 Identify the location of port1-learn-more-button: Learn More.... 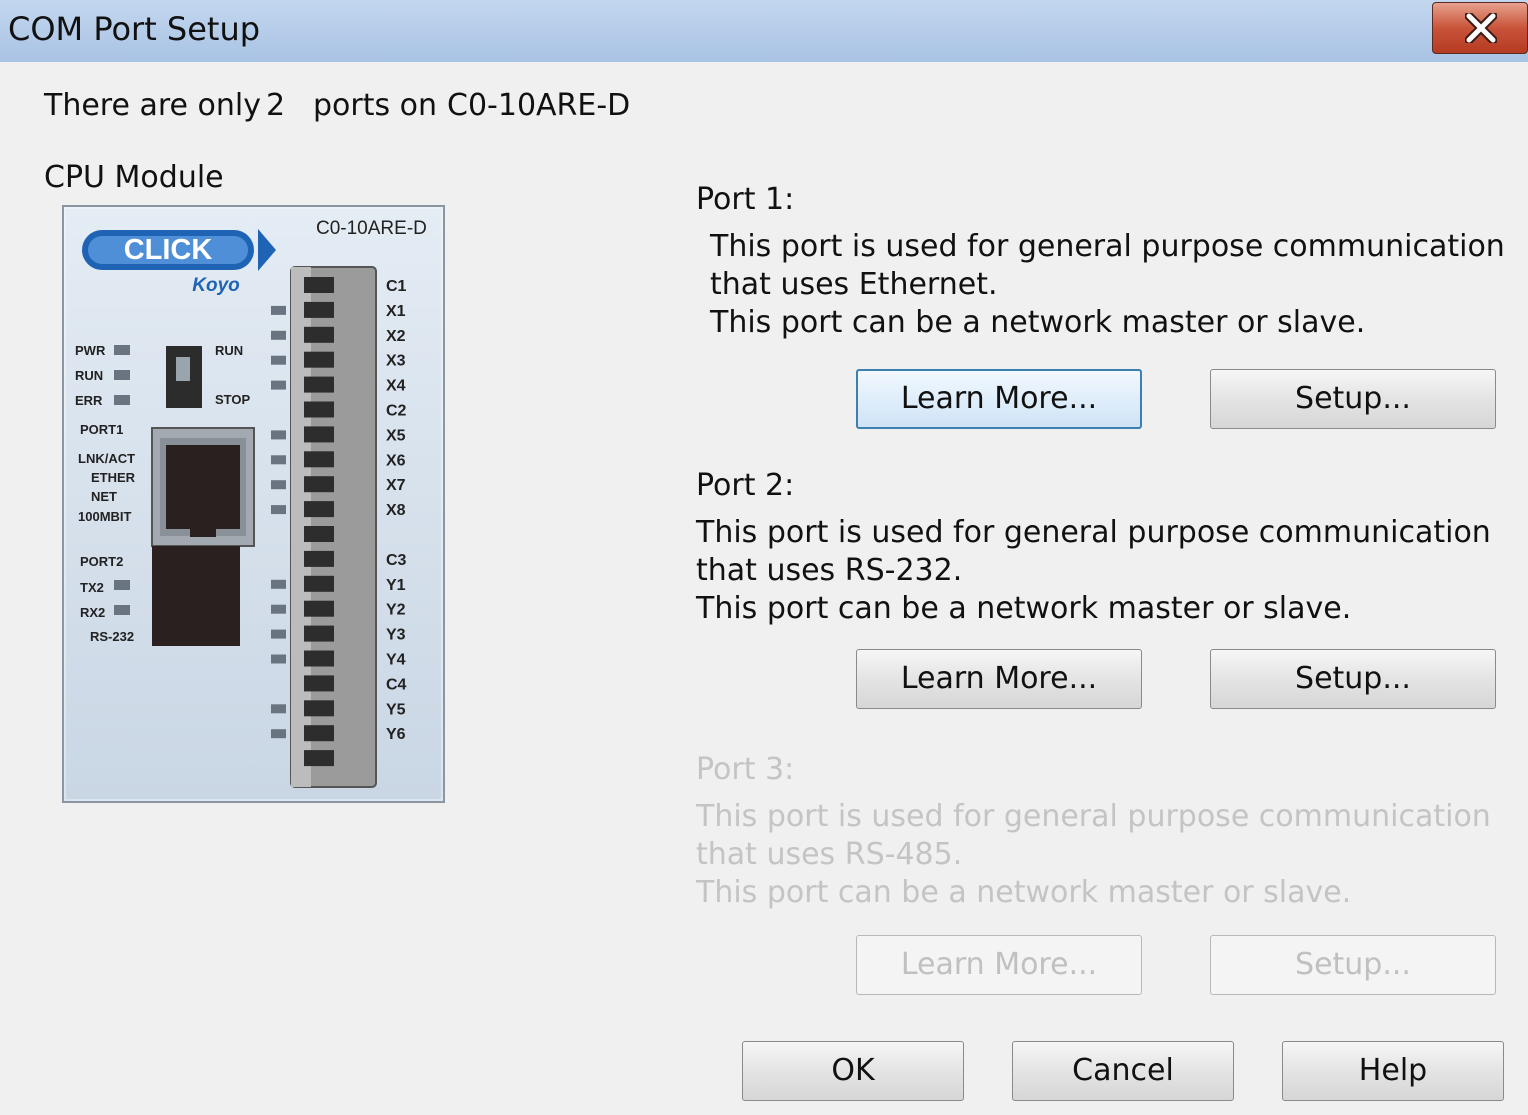
(999, 399).